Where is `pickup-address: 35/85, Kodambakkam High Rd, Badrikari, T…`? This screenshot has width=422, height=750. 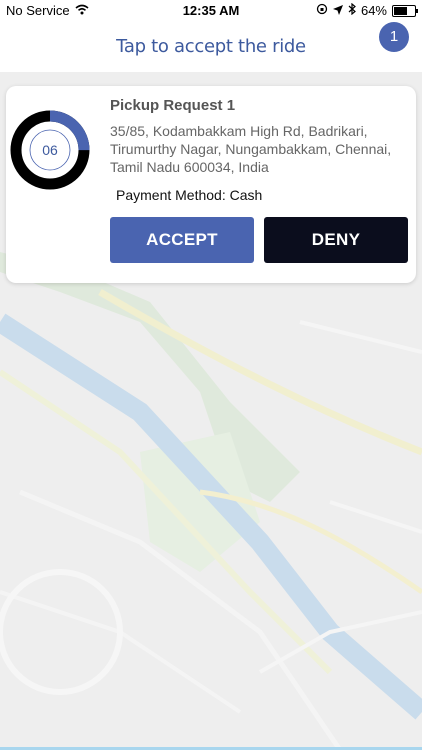 pickup-address: 35/85, Kodambakkam High Rd, Badrikari, T… is located at coordinates (251, 149).